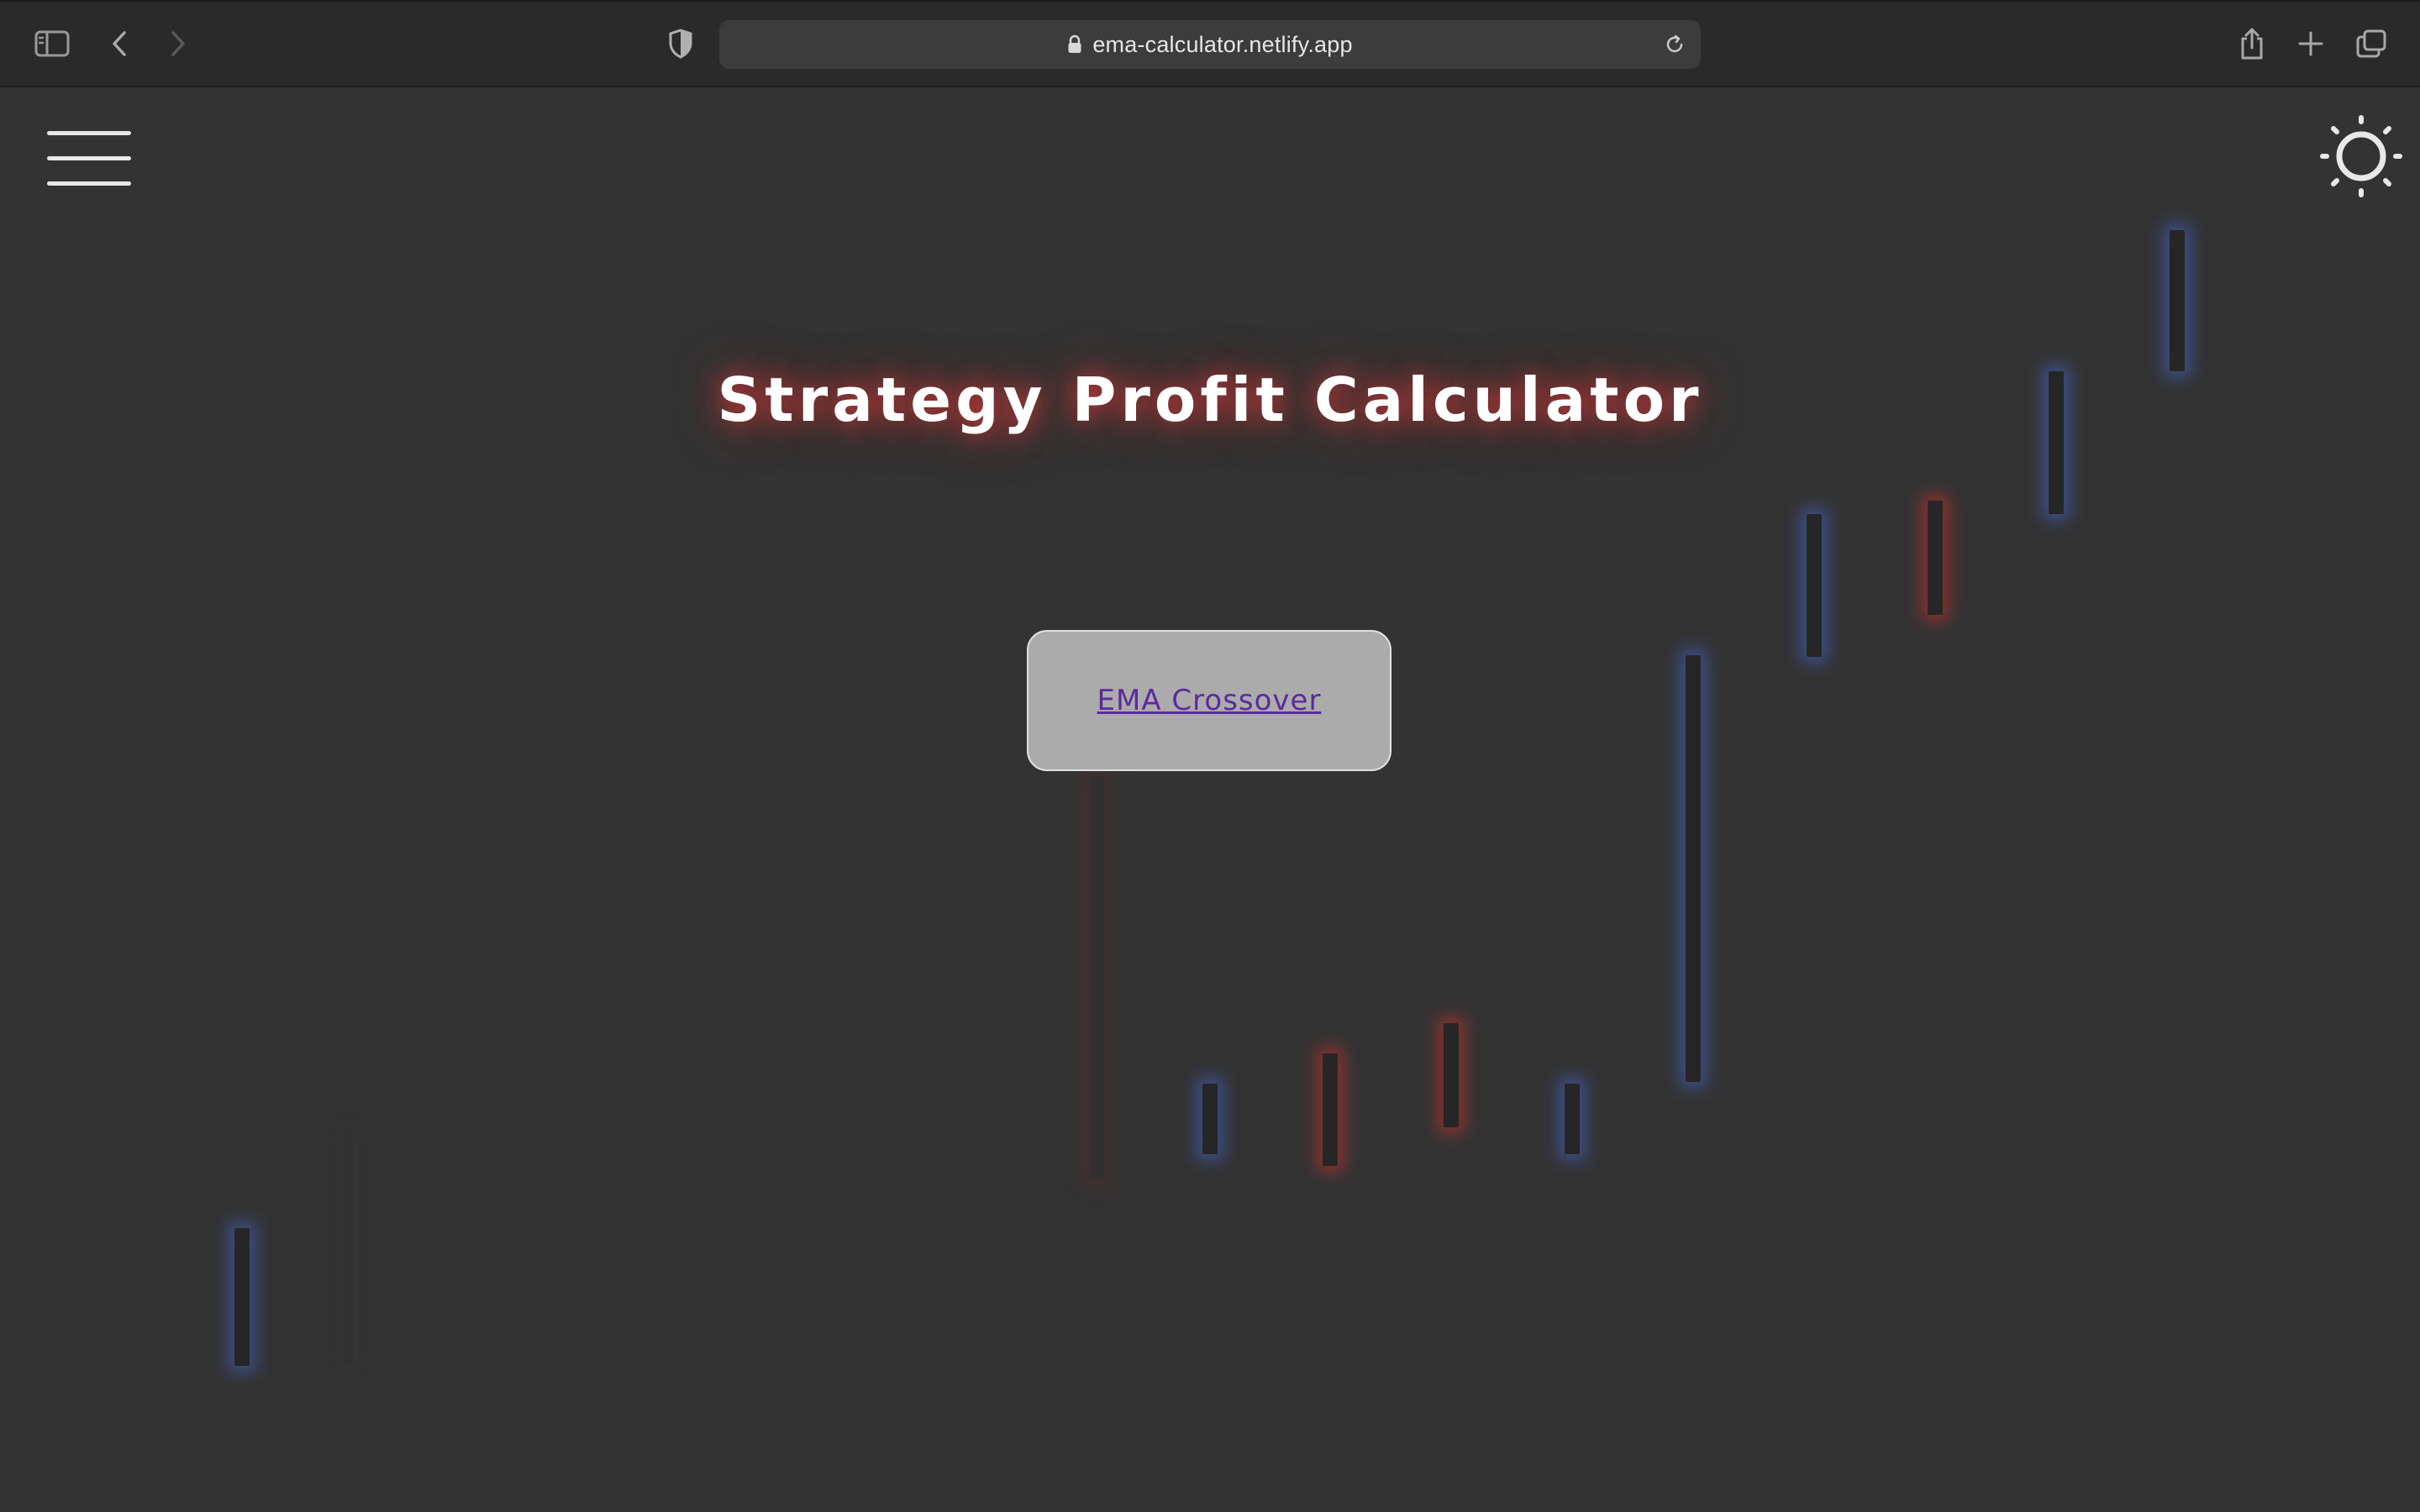 This screenshot has height=1512, width=2420. I want to click on privacy-report-button, so click(680, 43).